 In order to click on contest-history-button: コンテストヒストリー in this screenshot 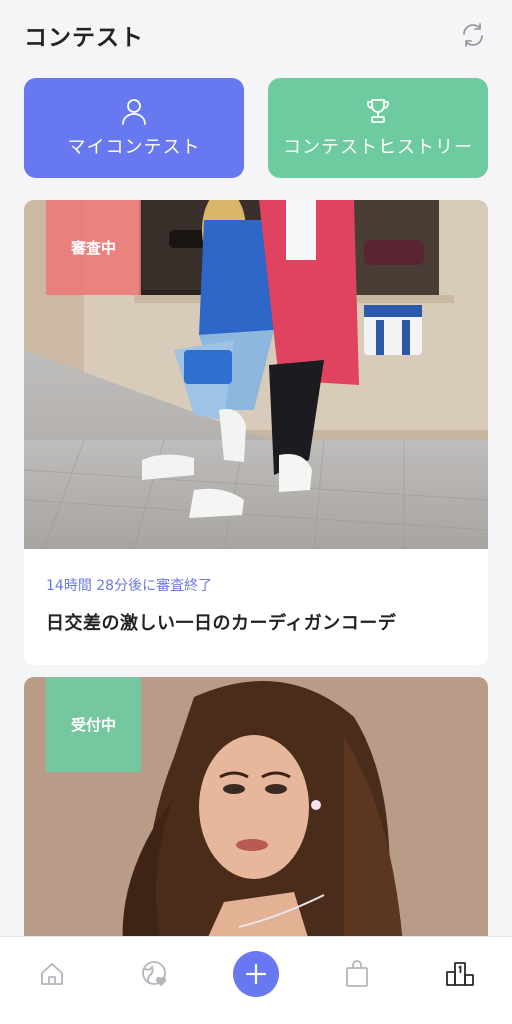, I will do `click(378, 128)`.